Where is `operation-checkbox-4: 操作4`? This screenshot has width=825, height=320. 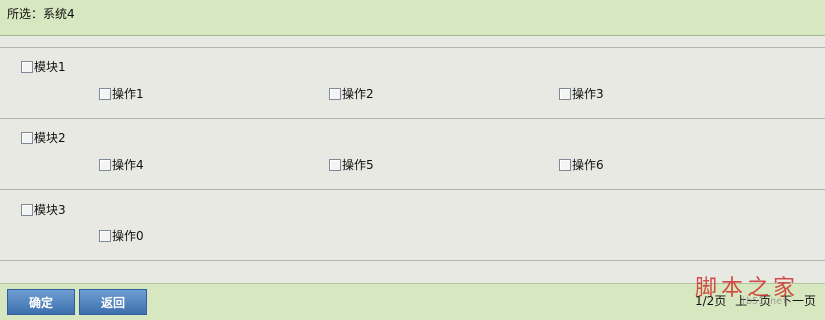 operation-checkbox-4: 操作4 is located at coordinates (121, 165).